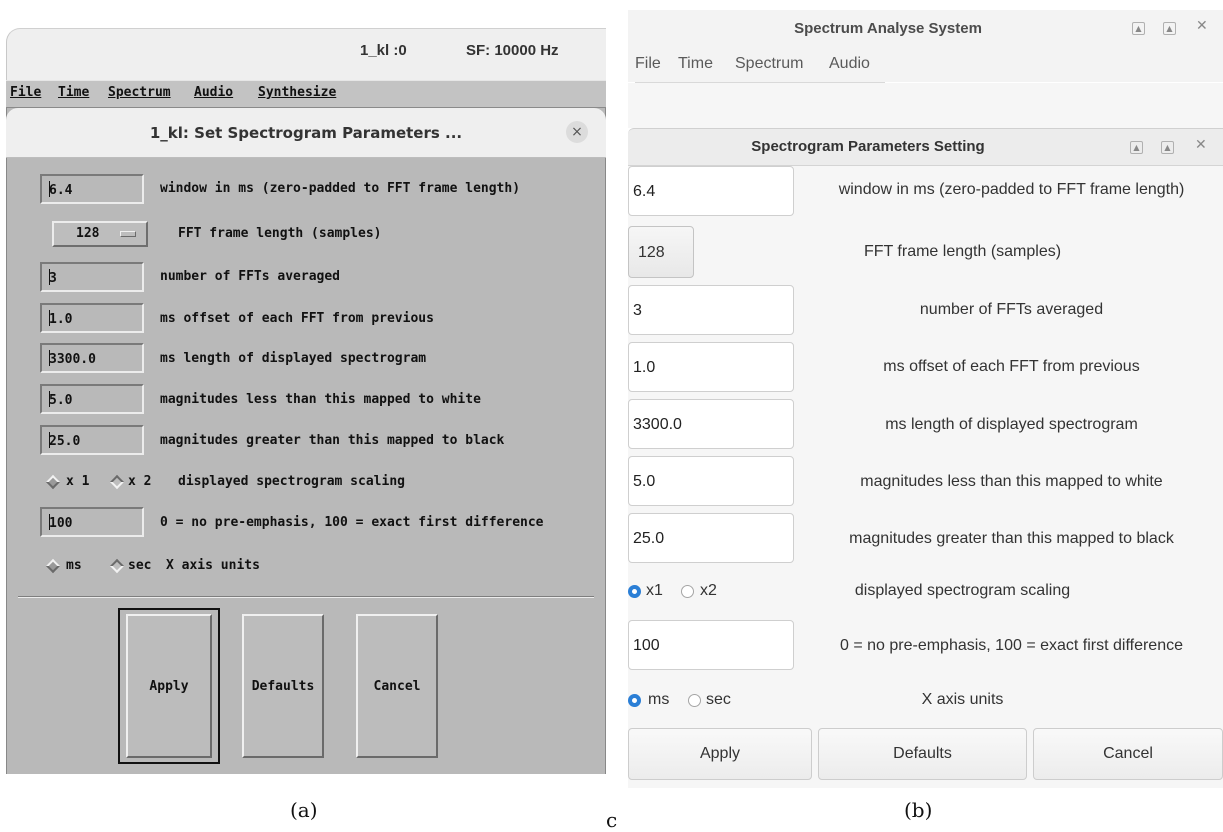  I want to click on panel-a-units-ms-label: ms, so click(74, 565).